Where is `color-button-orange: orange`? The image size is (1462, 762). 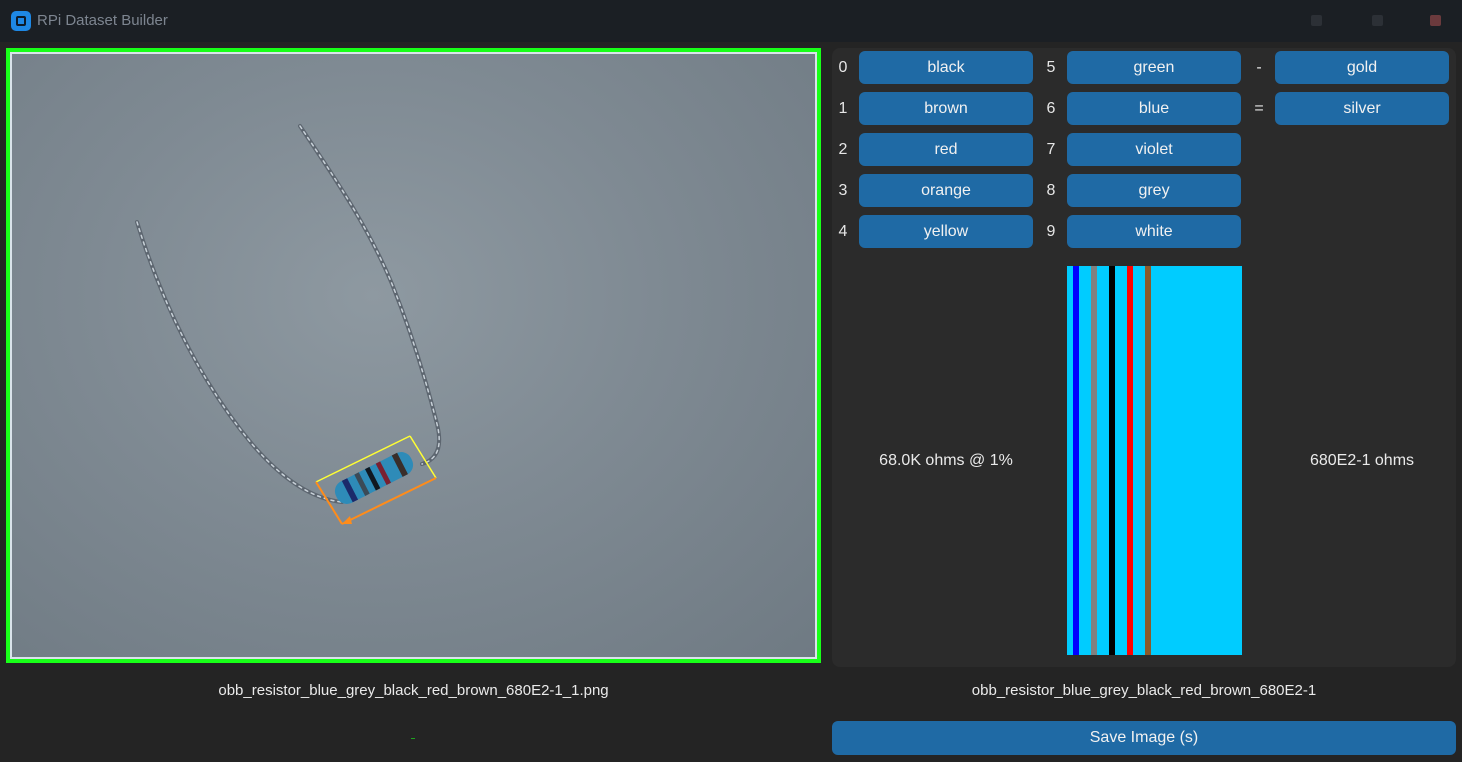 color-button-orange: orange is located at coordinates (946, 190).